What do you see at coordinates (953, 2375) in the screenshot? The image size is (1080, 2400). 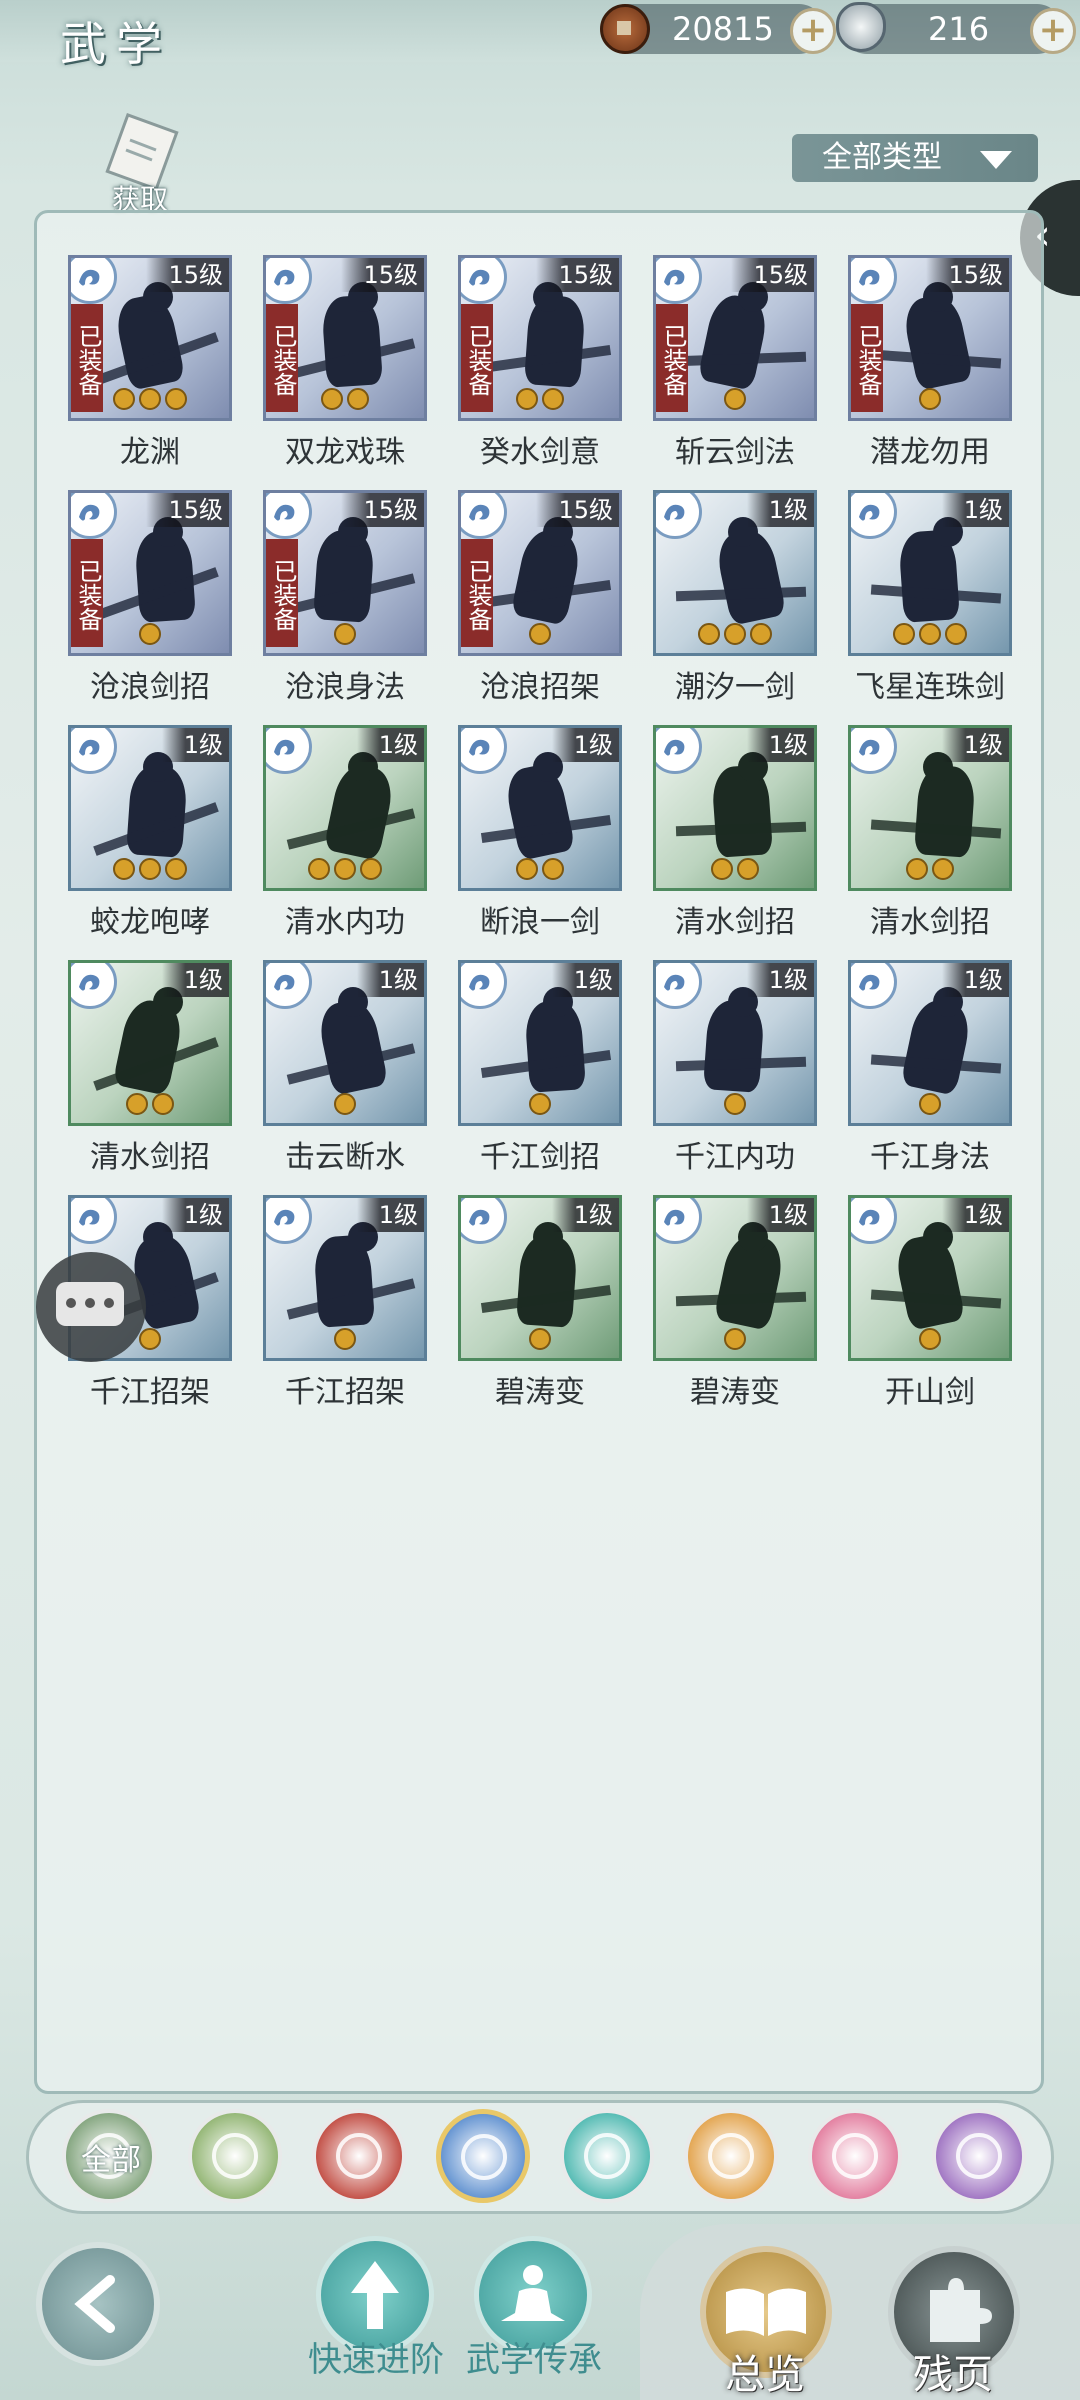 I see `fragments-label: 残页` at bounding box center [953, 2375].